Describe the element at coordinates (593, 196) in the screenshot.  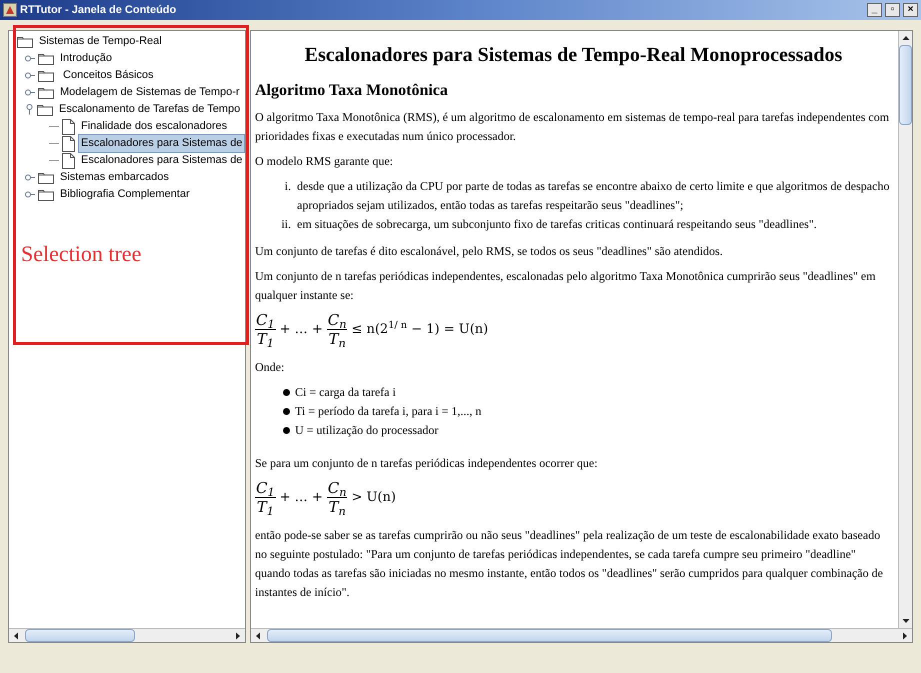
I see `list-item: desde que a utilização da CPU por parte de todas as tarefas se encontre abaixo de certo limite e que algoritmos de despacho apropriados sejam utilizados, então todas as tarefas respeitarão seus "deadlines";` at that location.